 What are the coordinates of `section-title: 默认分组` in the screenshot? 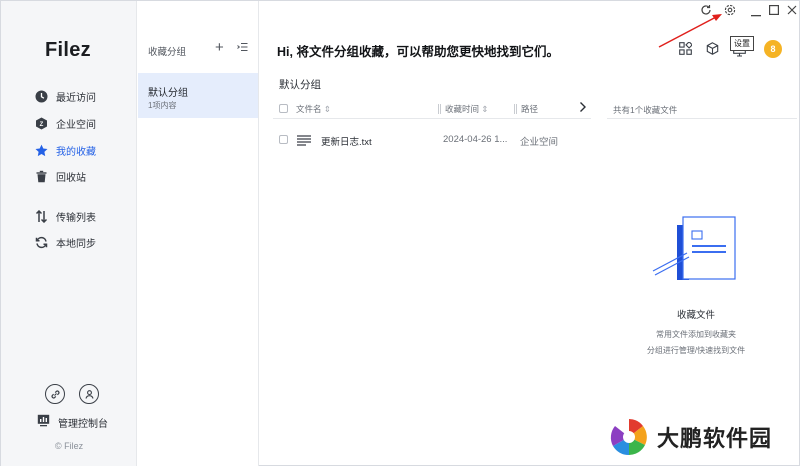 It's located at (300, 85).